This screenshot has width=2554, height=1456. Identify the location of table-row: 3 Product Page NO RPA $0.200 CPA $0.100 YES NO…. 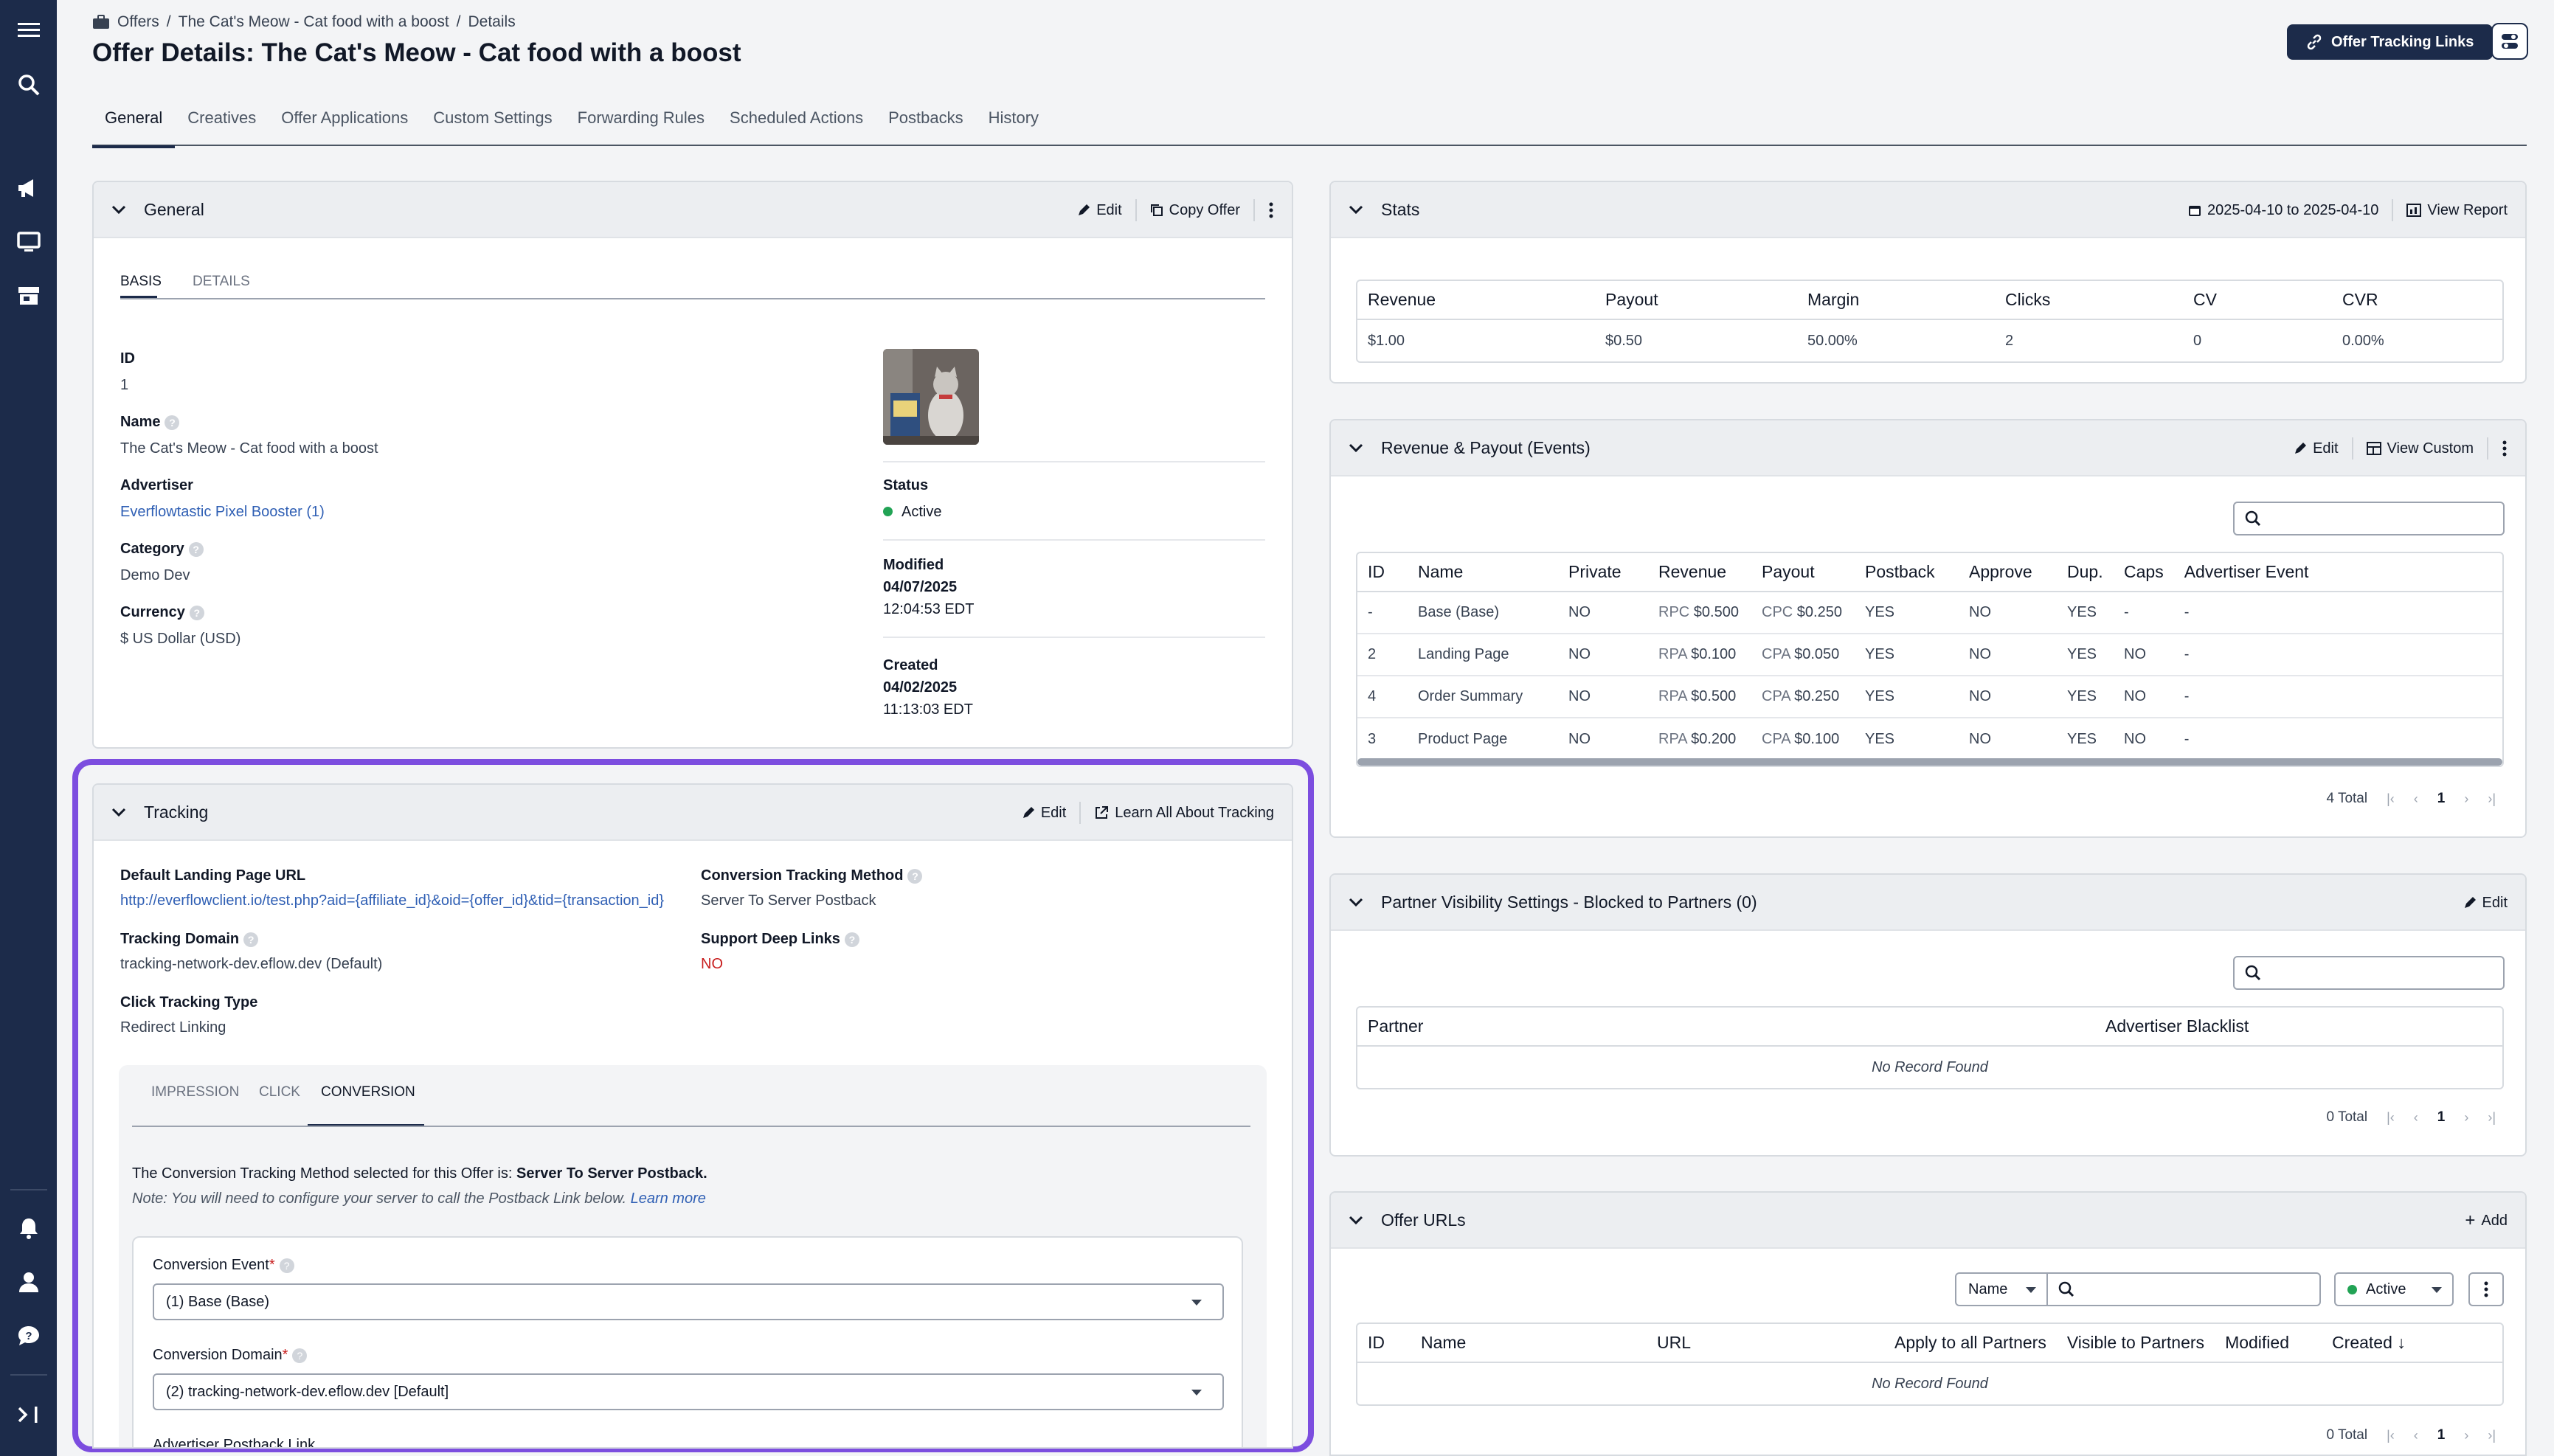
(1930, 739).